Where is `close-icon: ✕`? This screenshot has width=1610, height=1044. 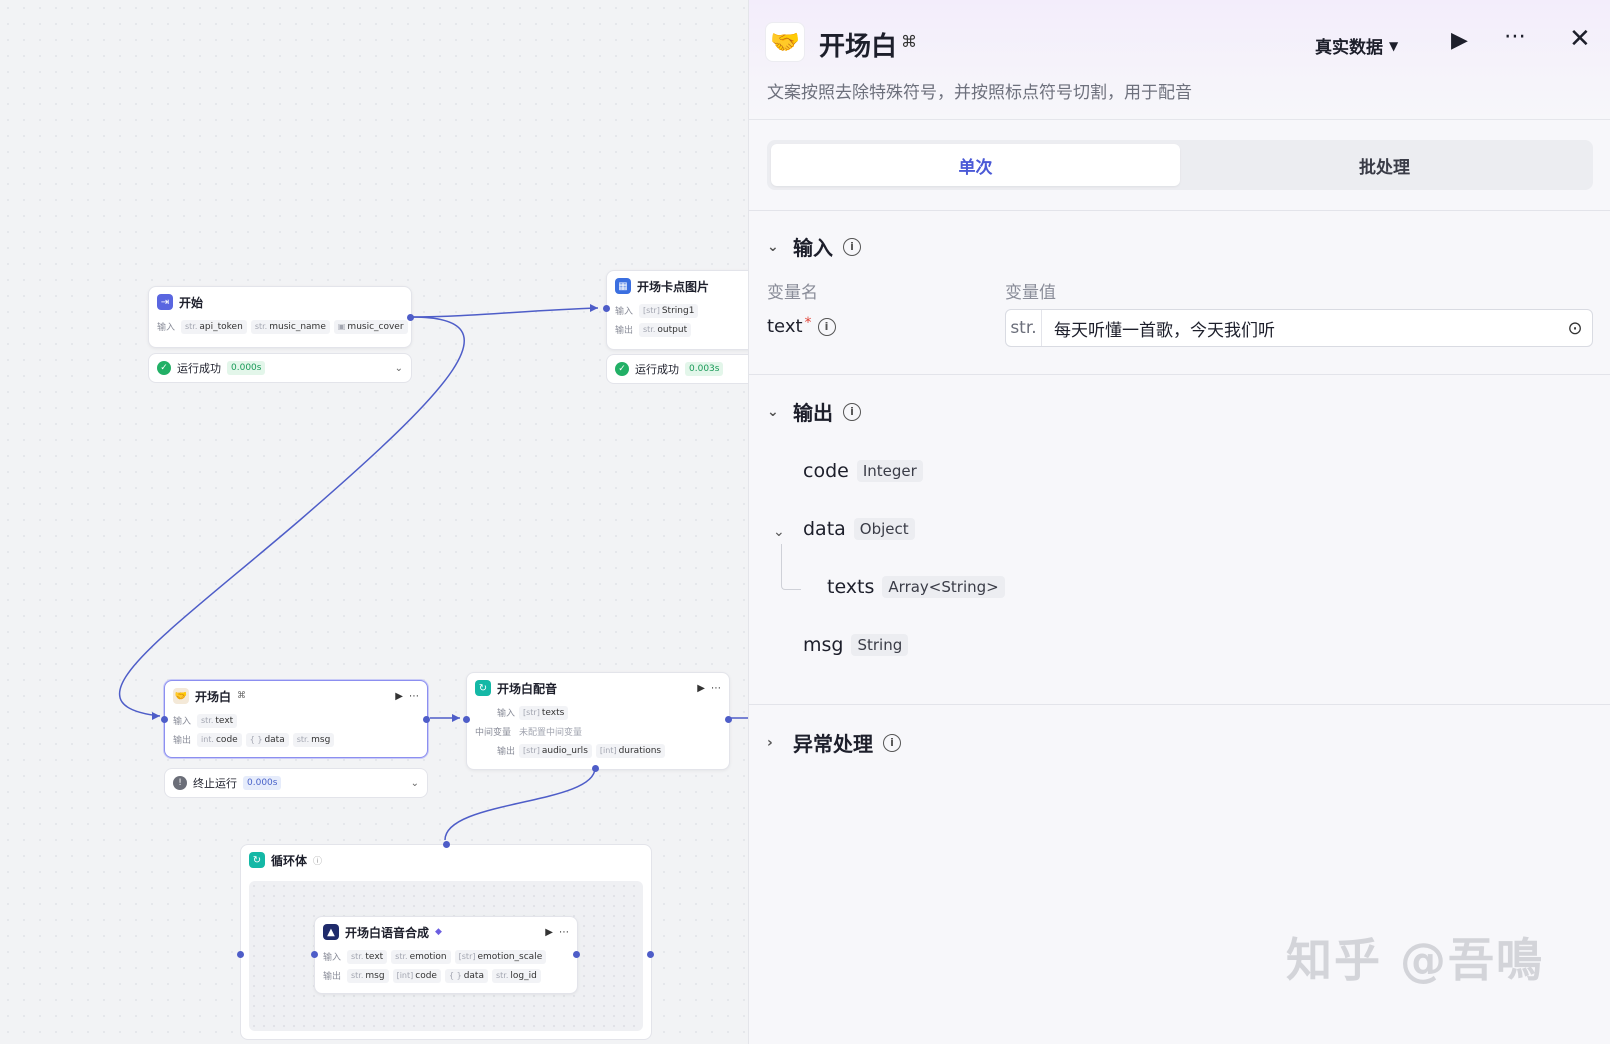
close-icon: ✕ is located at coordinates (1580, 39).